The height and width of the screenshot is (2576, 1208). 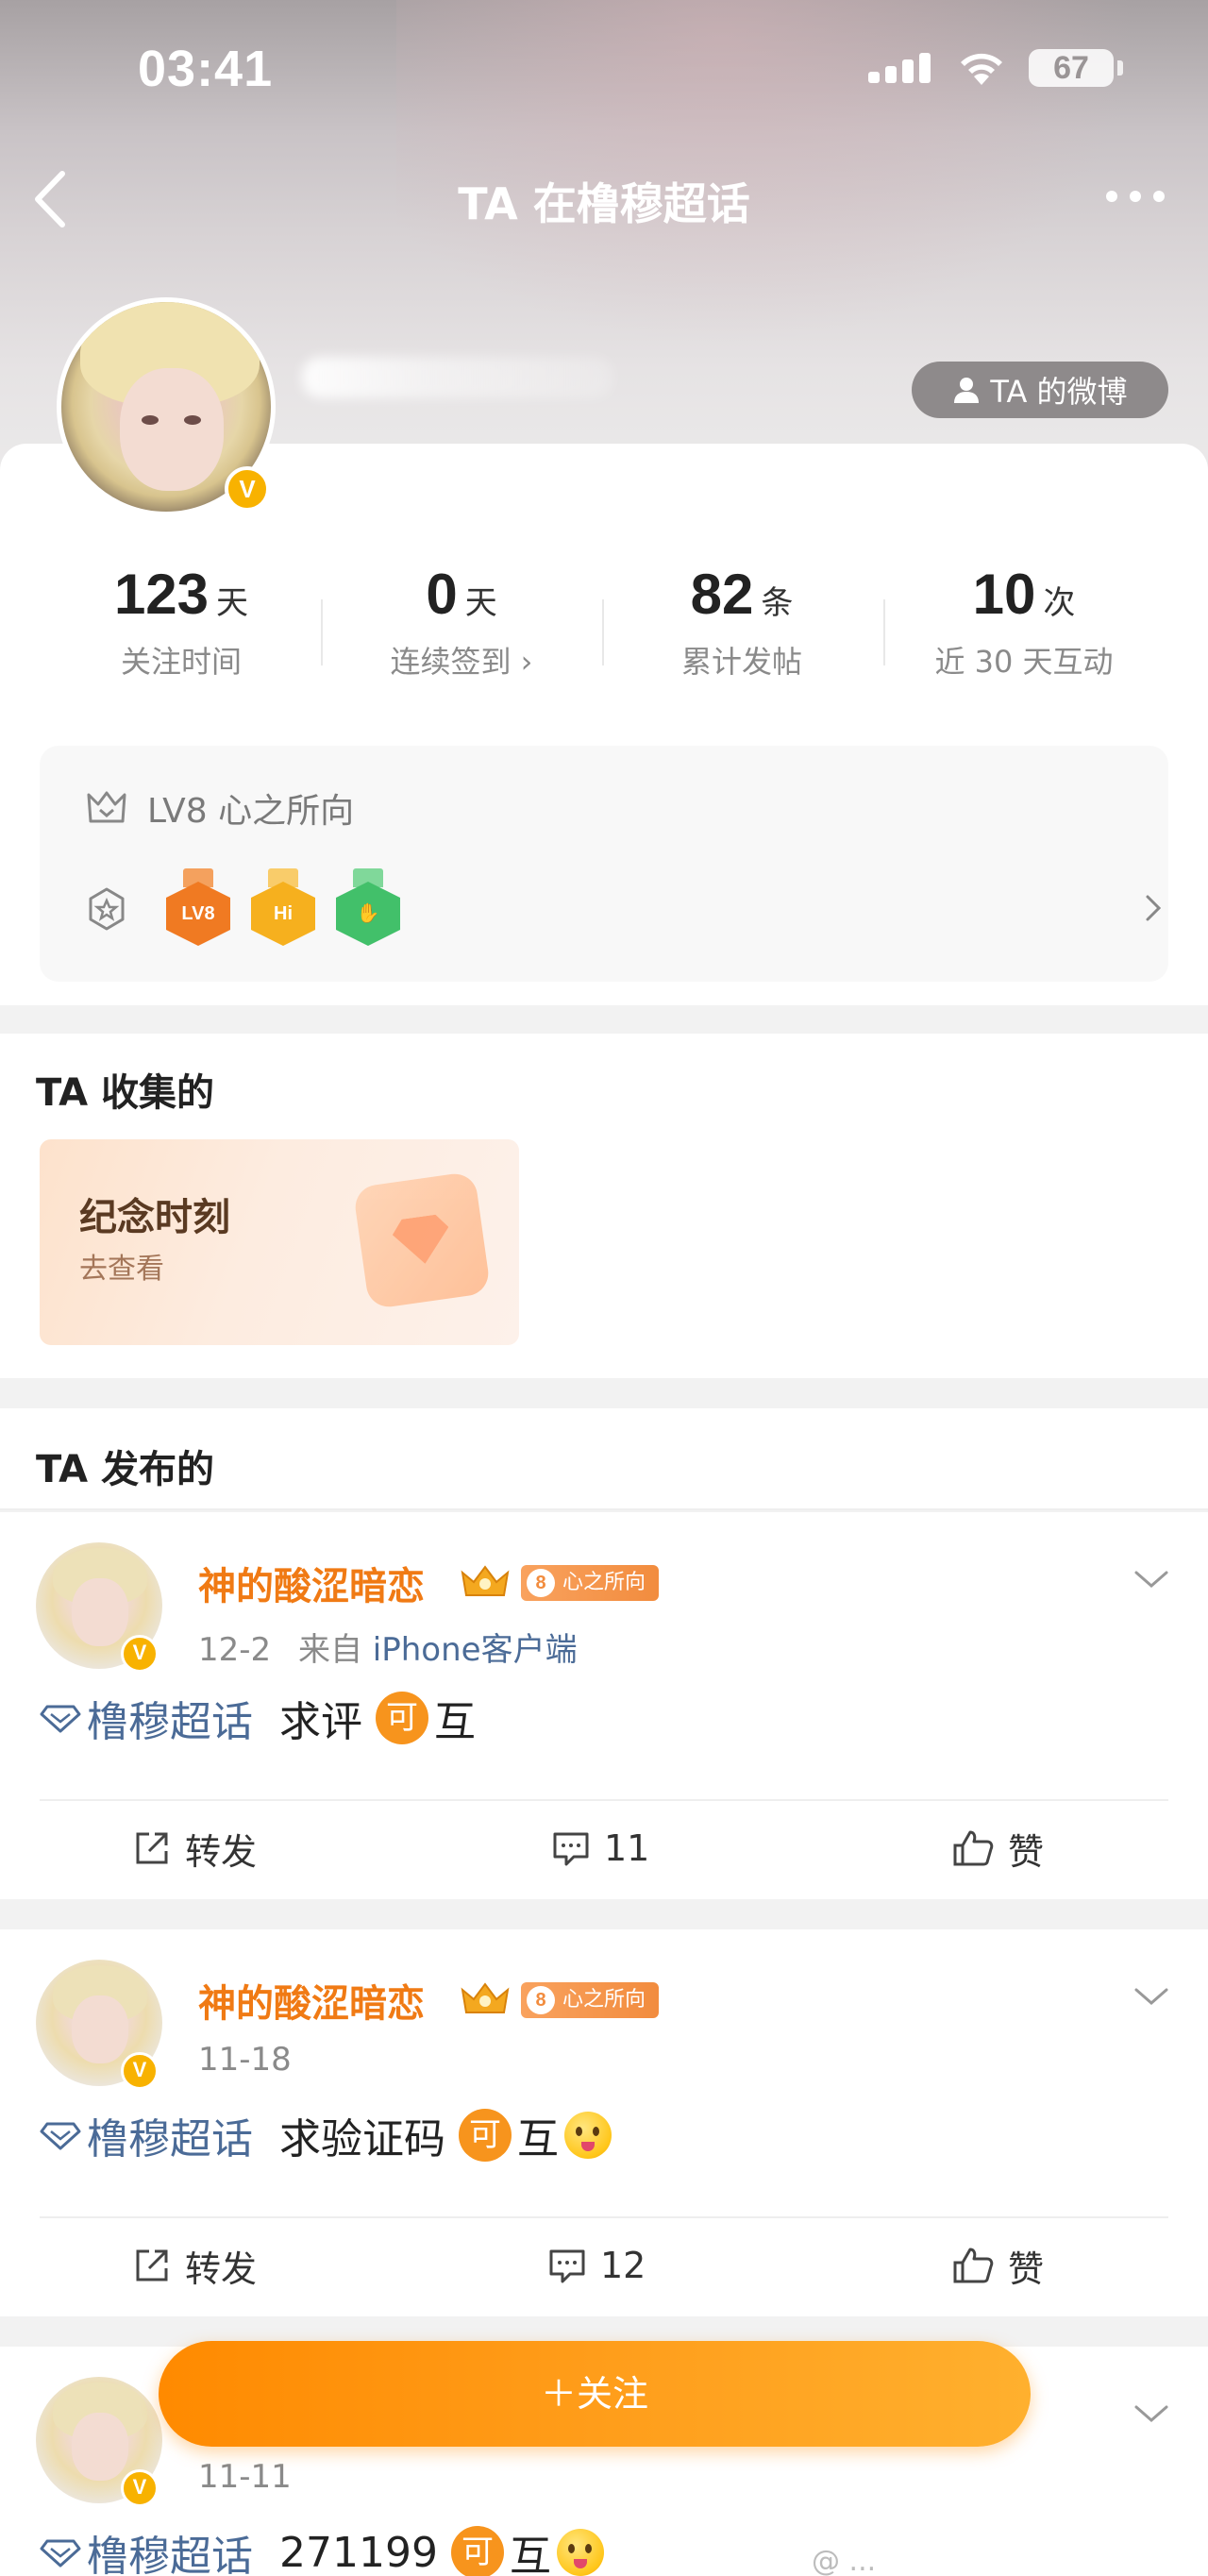 I want to click on cellular-signal-icon, so click(x=901, y=67).